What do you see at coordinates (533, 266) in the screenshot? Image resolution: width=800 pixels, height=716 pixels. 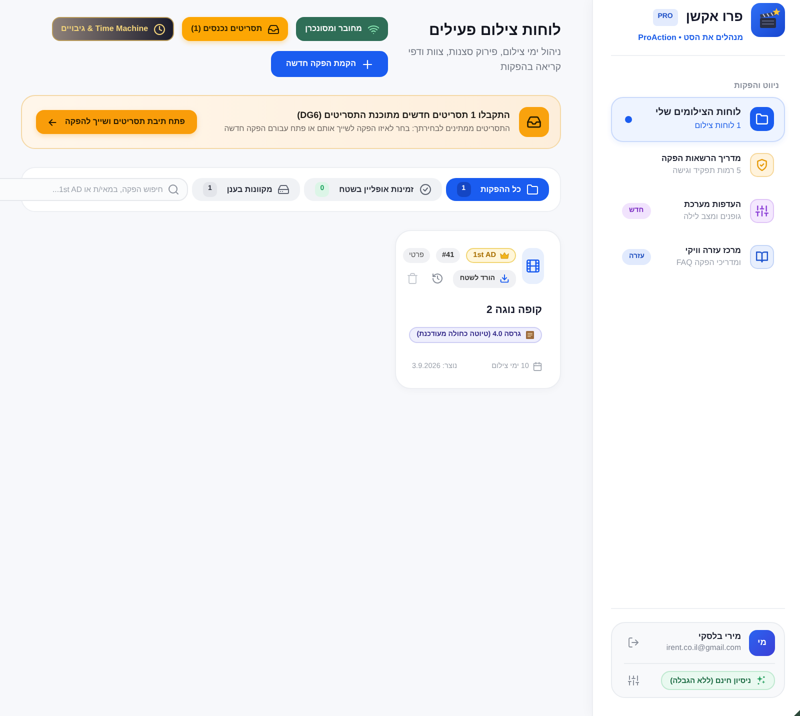 I see `film-icon` at bounding box center [533, 266].